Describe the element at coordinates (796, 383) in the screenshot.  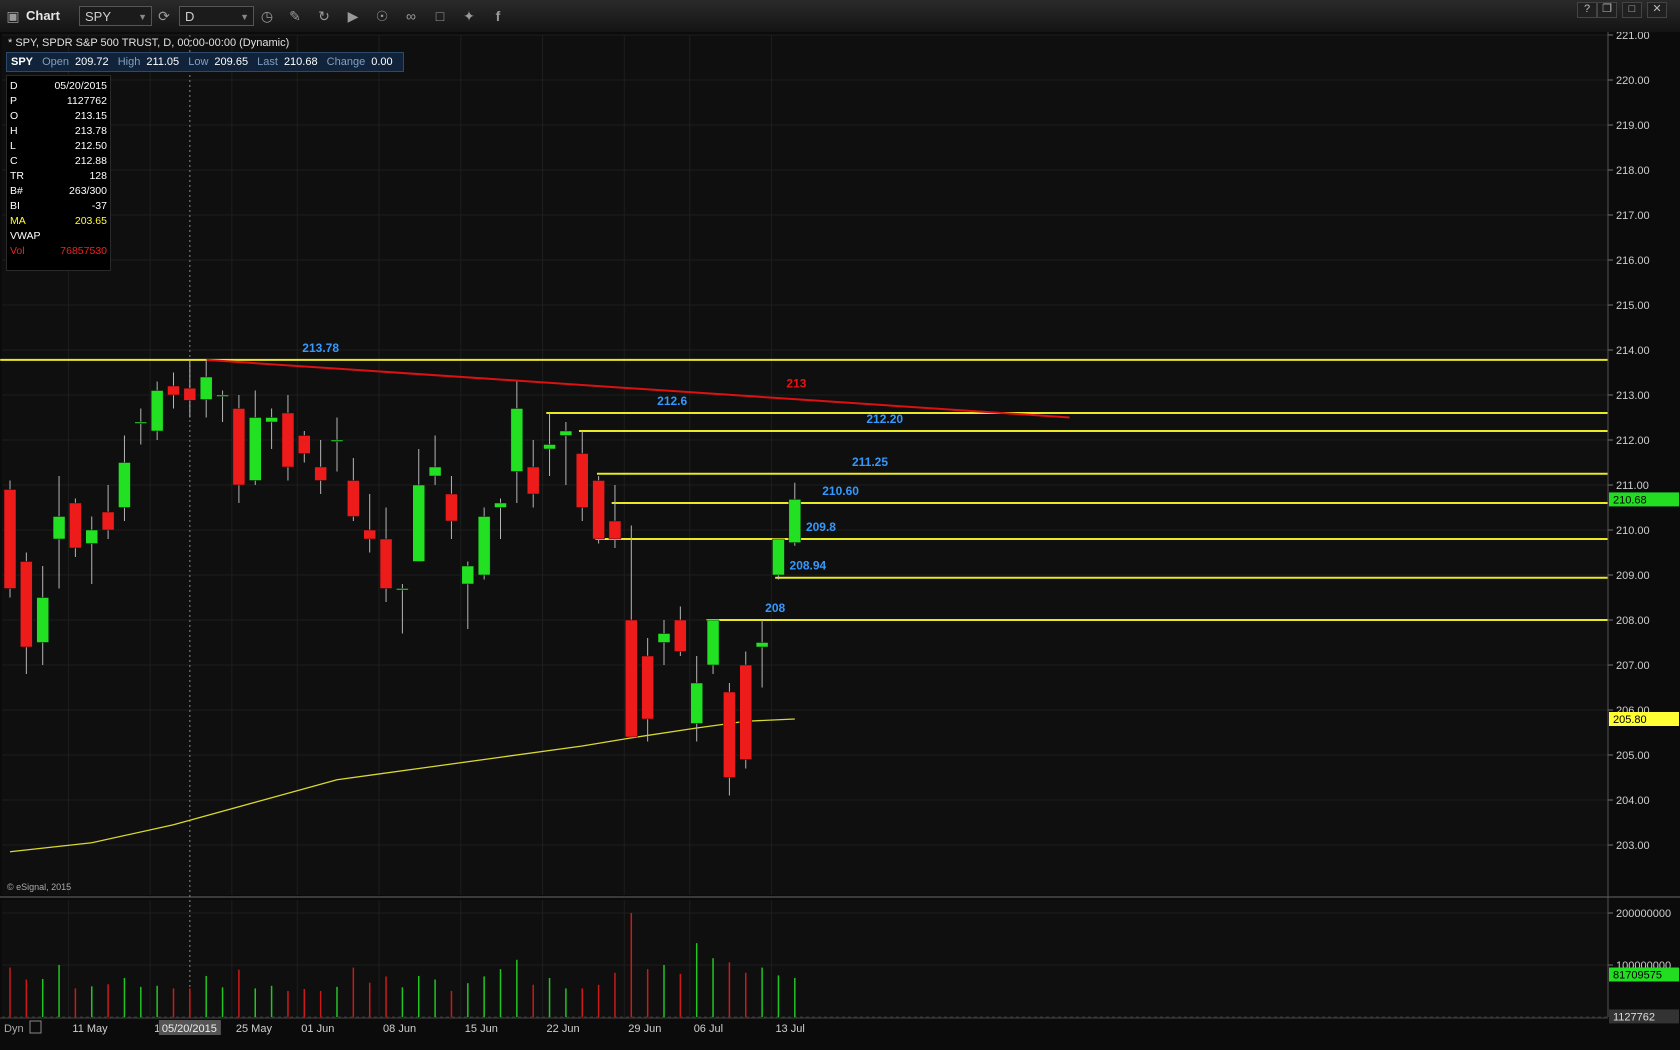
I see `trendline-label: 213` at that location.